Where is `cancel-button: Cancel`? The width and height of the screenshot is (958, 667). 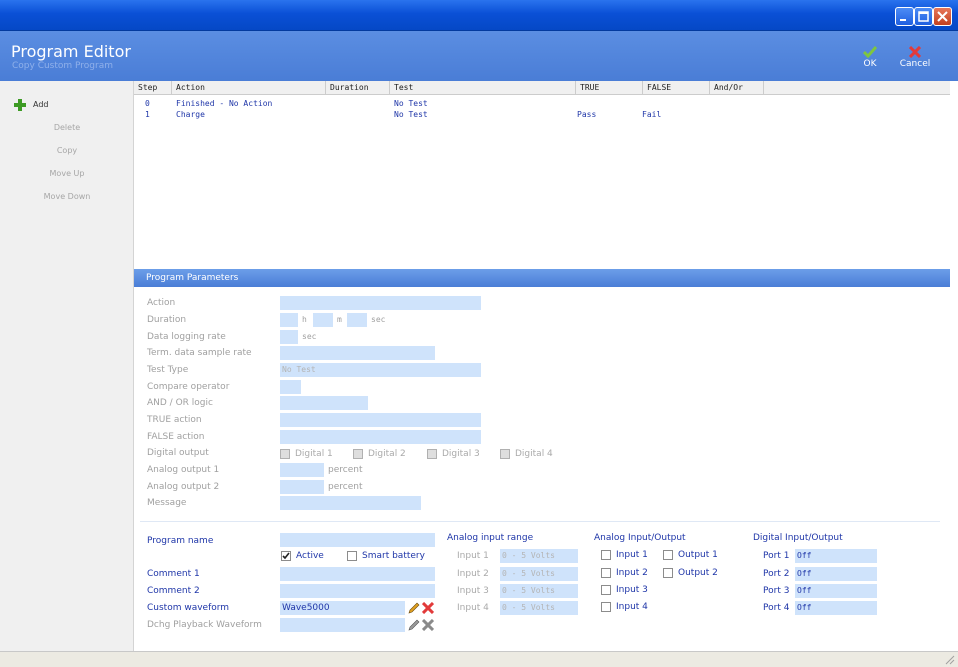 cancel-button: Cancel is located at coordinates (915, 57).